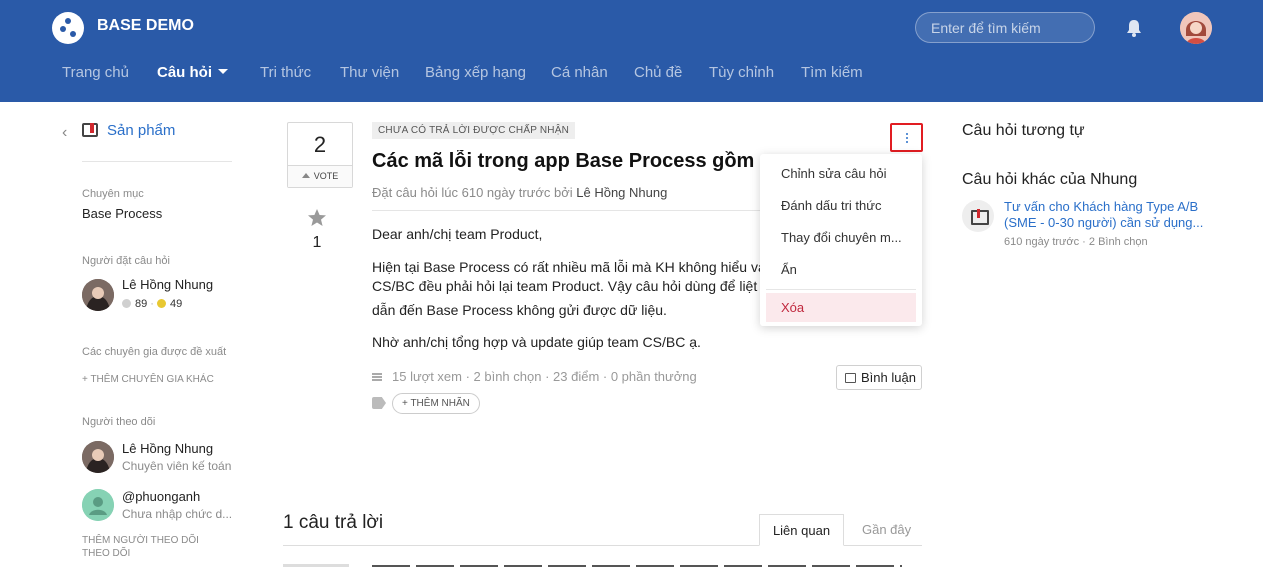 The image size is (1263, 567). What do you see at coordinates (658, 72) in the screenshot?
I see `nav-topics: Chủ đề` at bounding box center [658, 72].